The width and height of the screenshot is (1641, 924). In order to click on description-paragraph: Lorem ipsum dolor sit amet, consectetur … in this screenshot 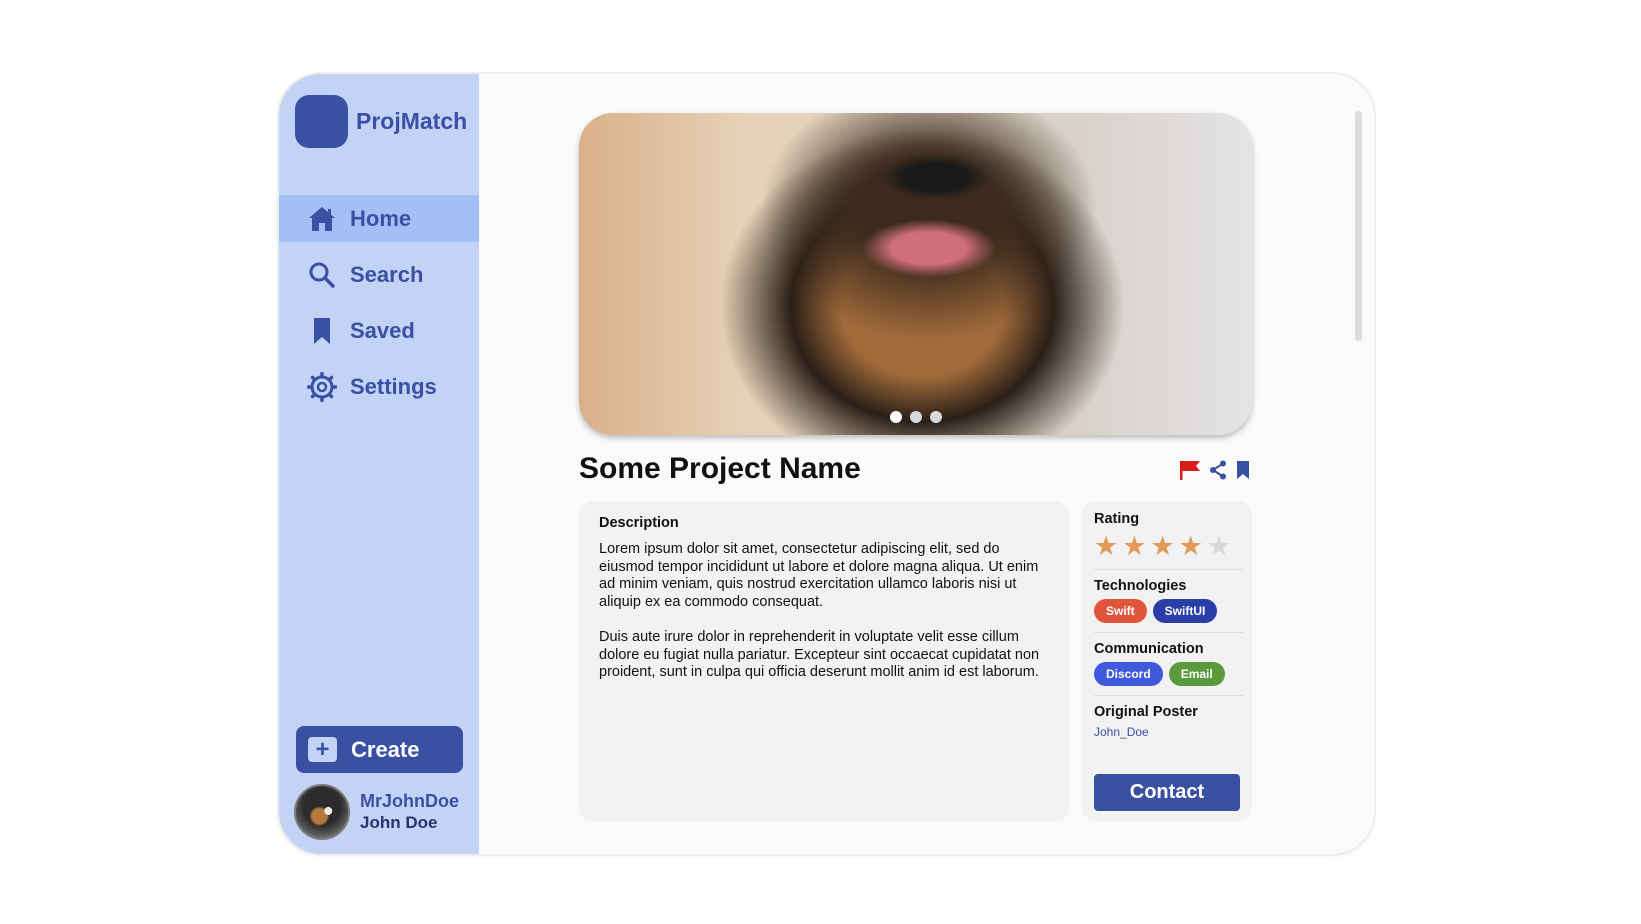, I will do `click(819, 575)`.